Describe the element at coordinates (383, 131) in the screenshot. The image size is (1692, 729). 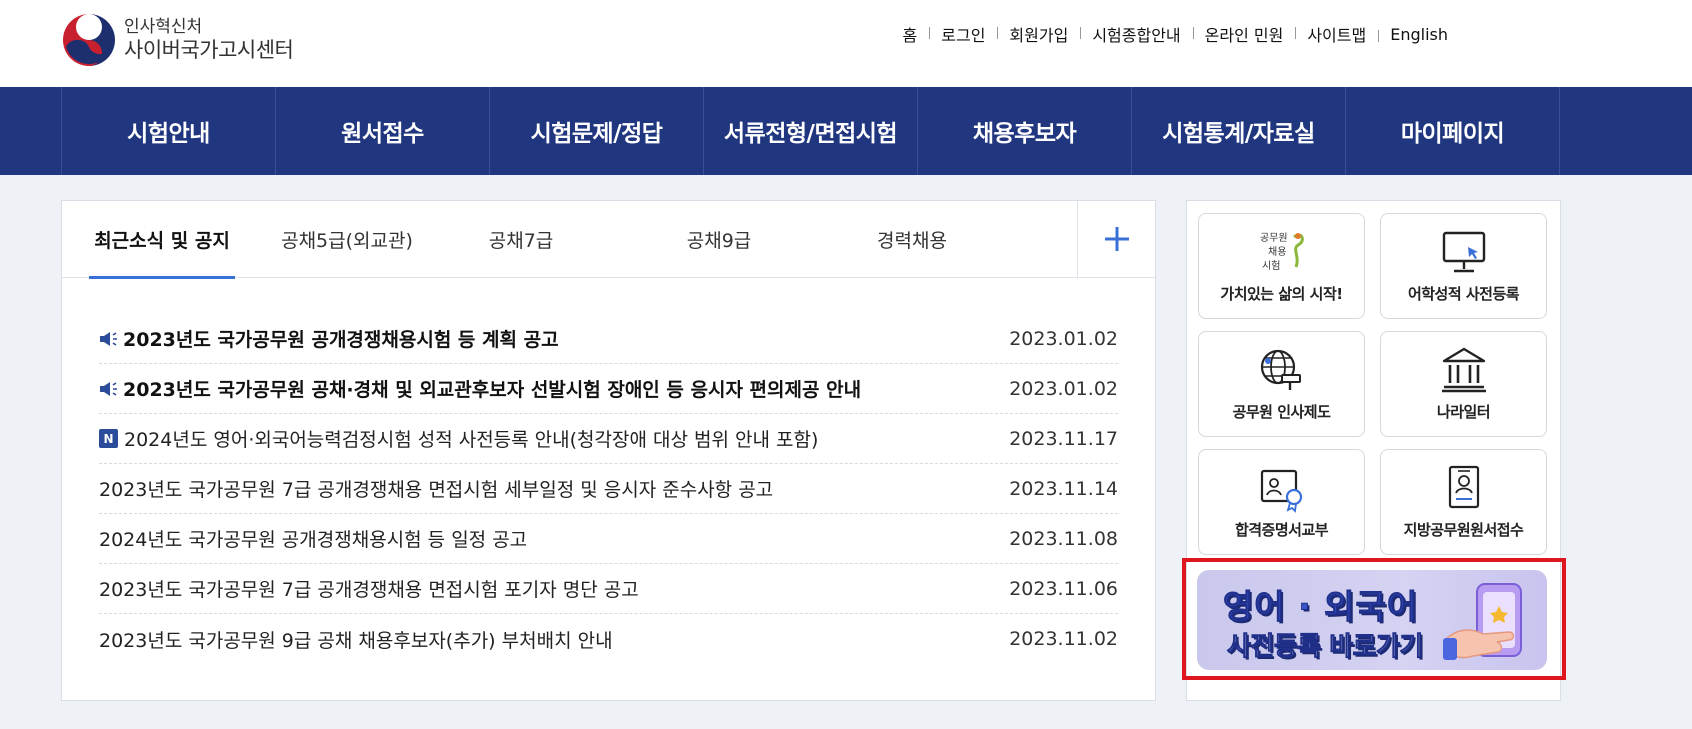
I see `nav-application: 원서접수` at that location.